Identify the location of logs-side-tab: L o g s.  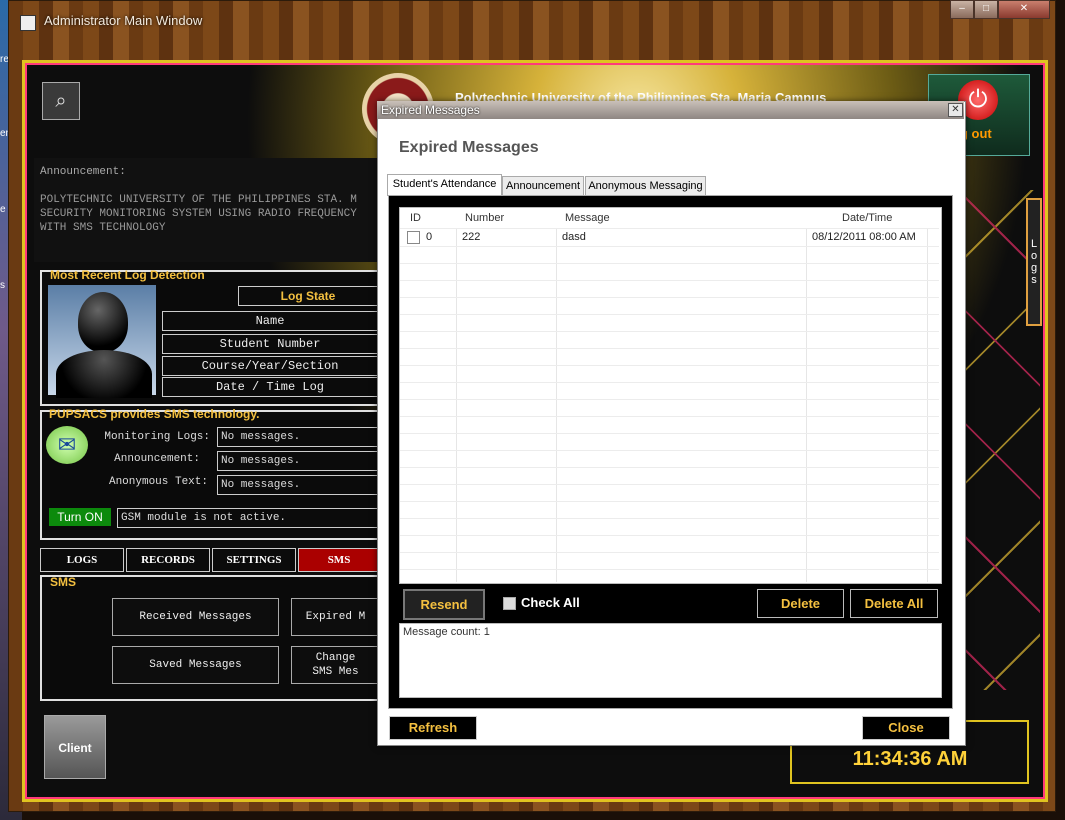
(1034, 262).